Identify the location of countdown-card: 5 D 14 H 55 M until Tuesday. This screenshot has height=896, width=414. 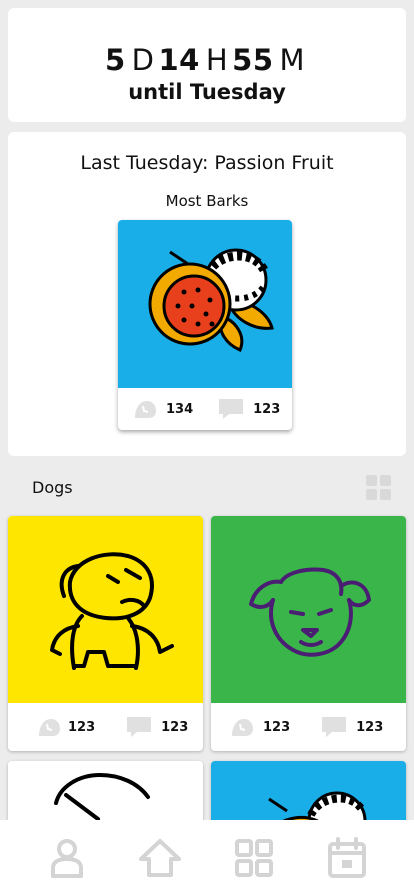
(207, 65).